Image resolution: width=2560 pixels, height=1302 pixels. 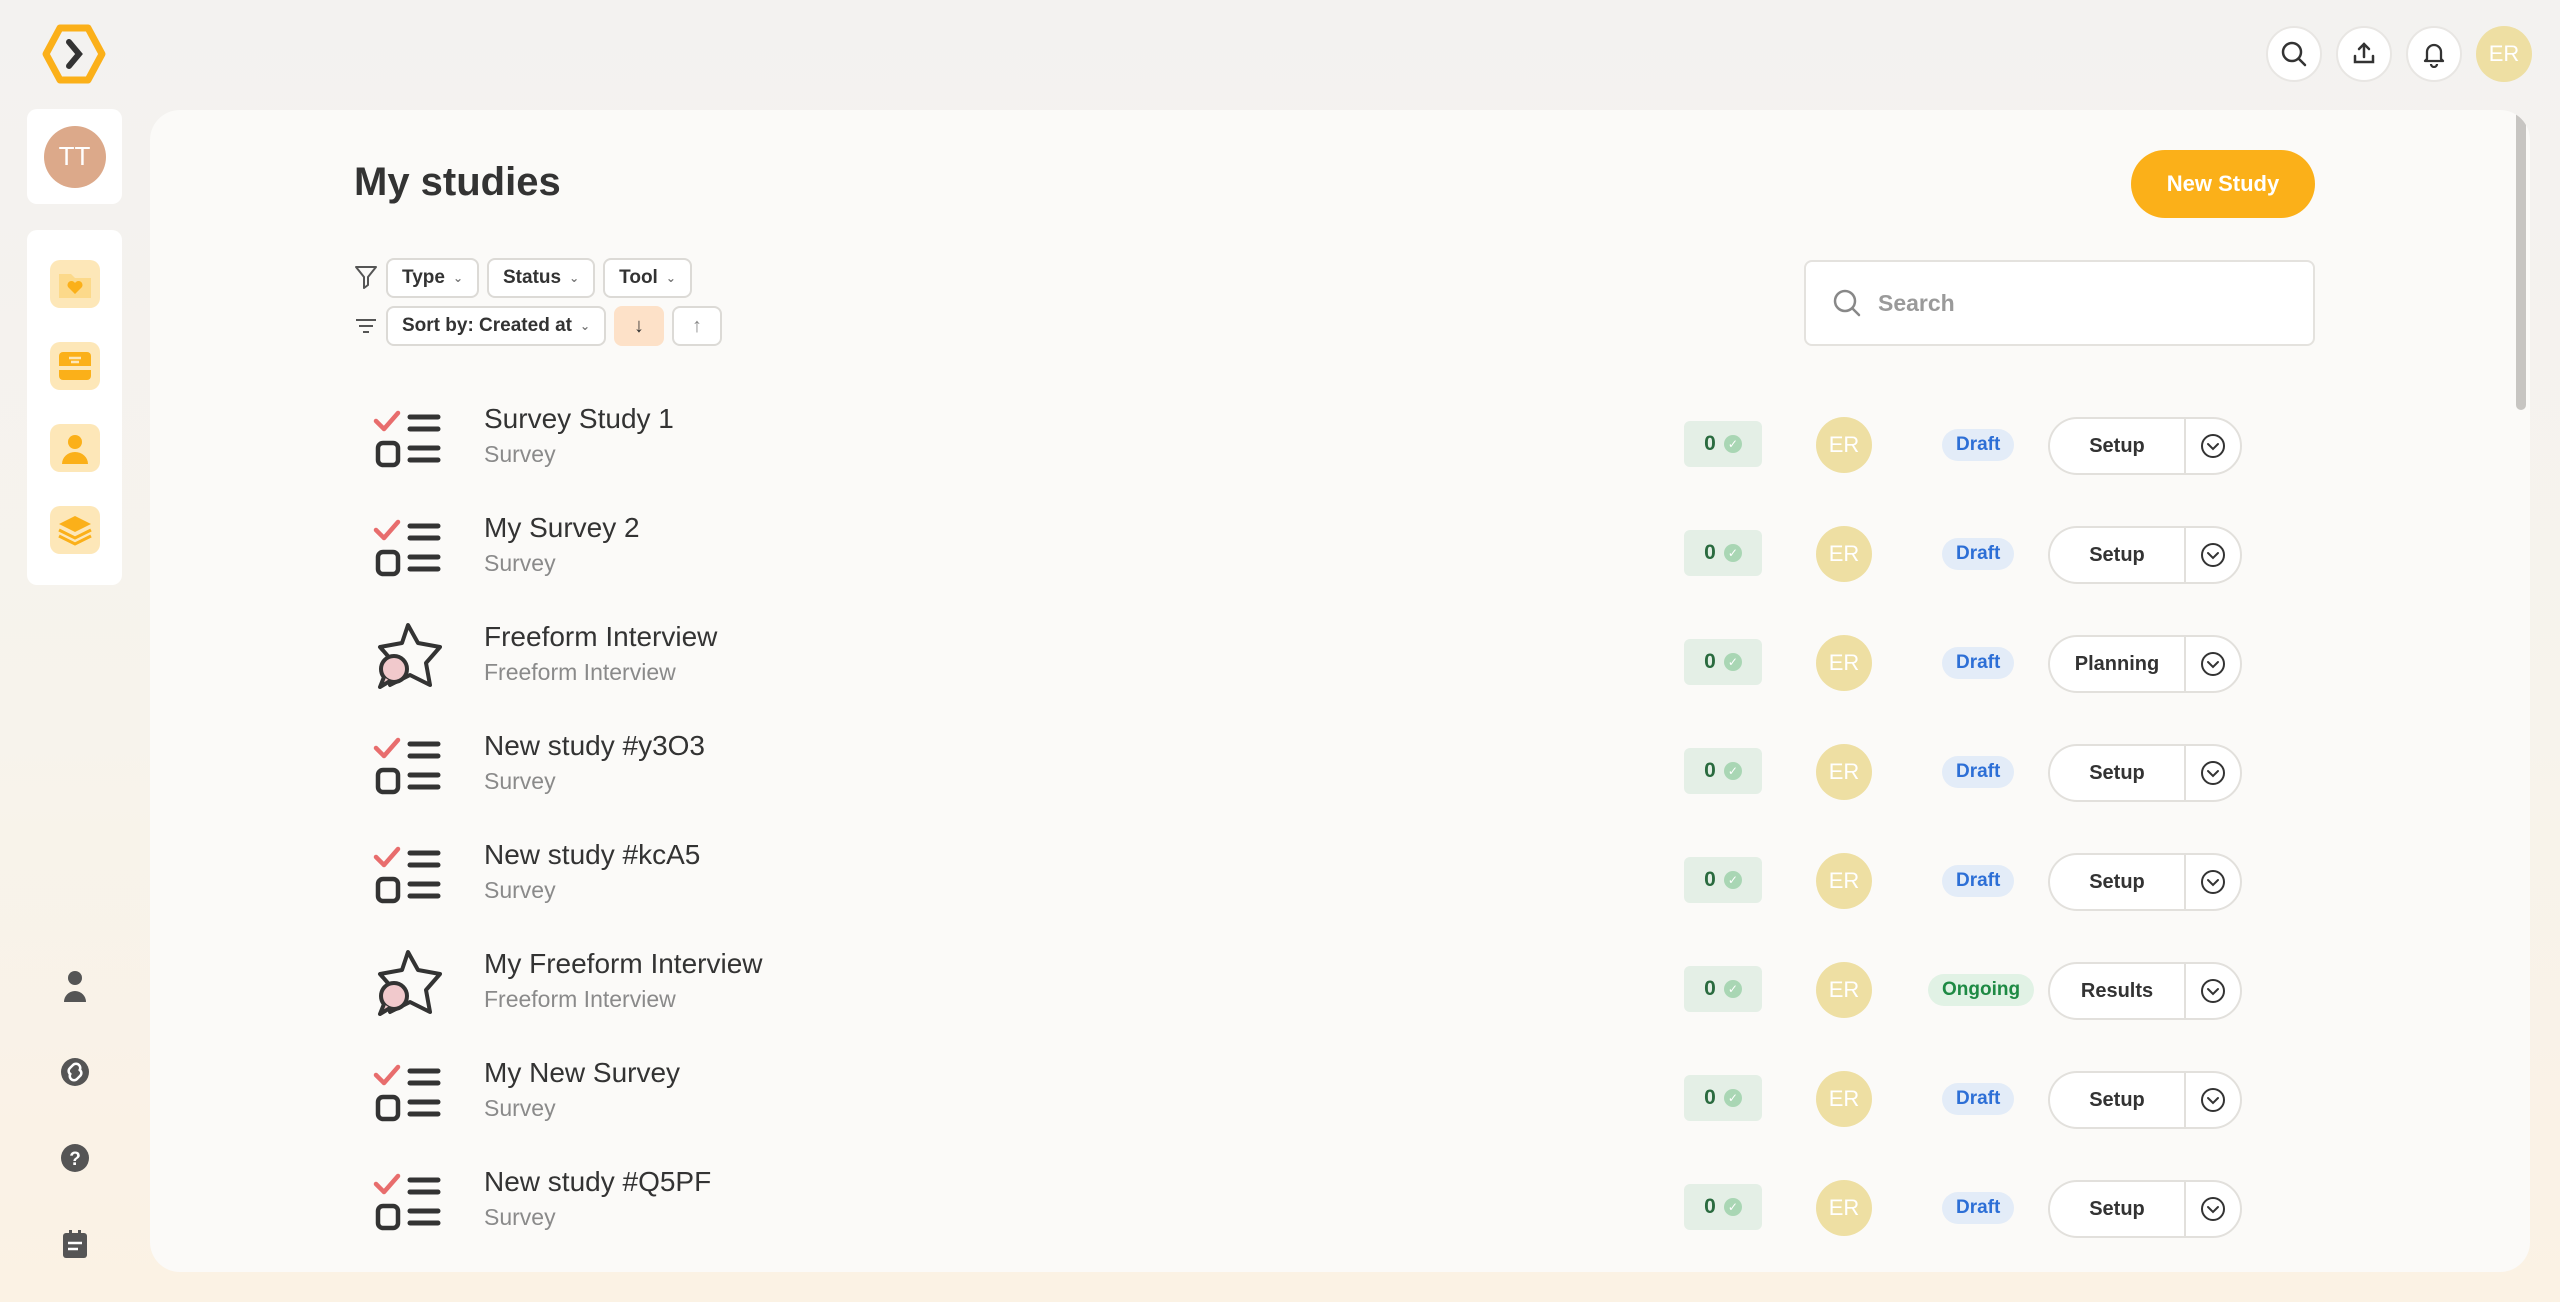 What do you see at coordinates (74, 284) in the screenshot?
I see `sidebar-item-studies` at bounding box center [74, 284].